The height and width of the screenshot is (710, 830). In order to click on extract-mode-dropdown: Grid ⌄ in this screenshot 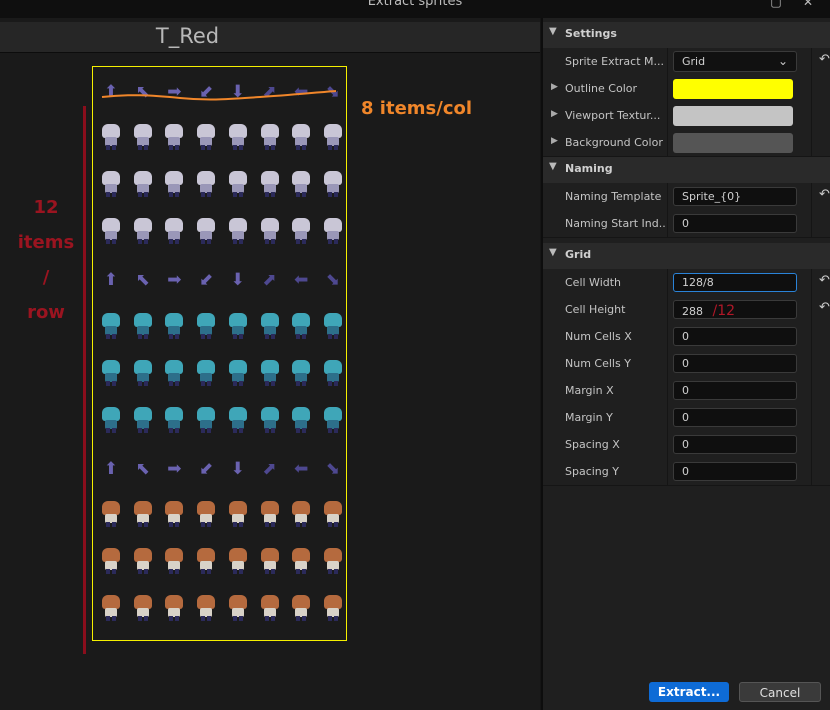, I will do `click(735, 61)`.